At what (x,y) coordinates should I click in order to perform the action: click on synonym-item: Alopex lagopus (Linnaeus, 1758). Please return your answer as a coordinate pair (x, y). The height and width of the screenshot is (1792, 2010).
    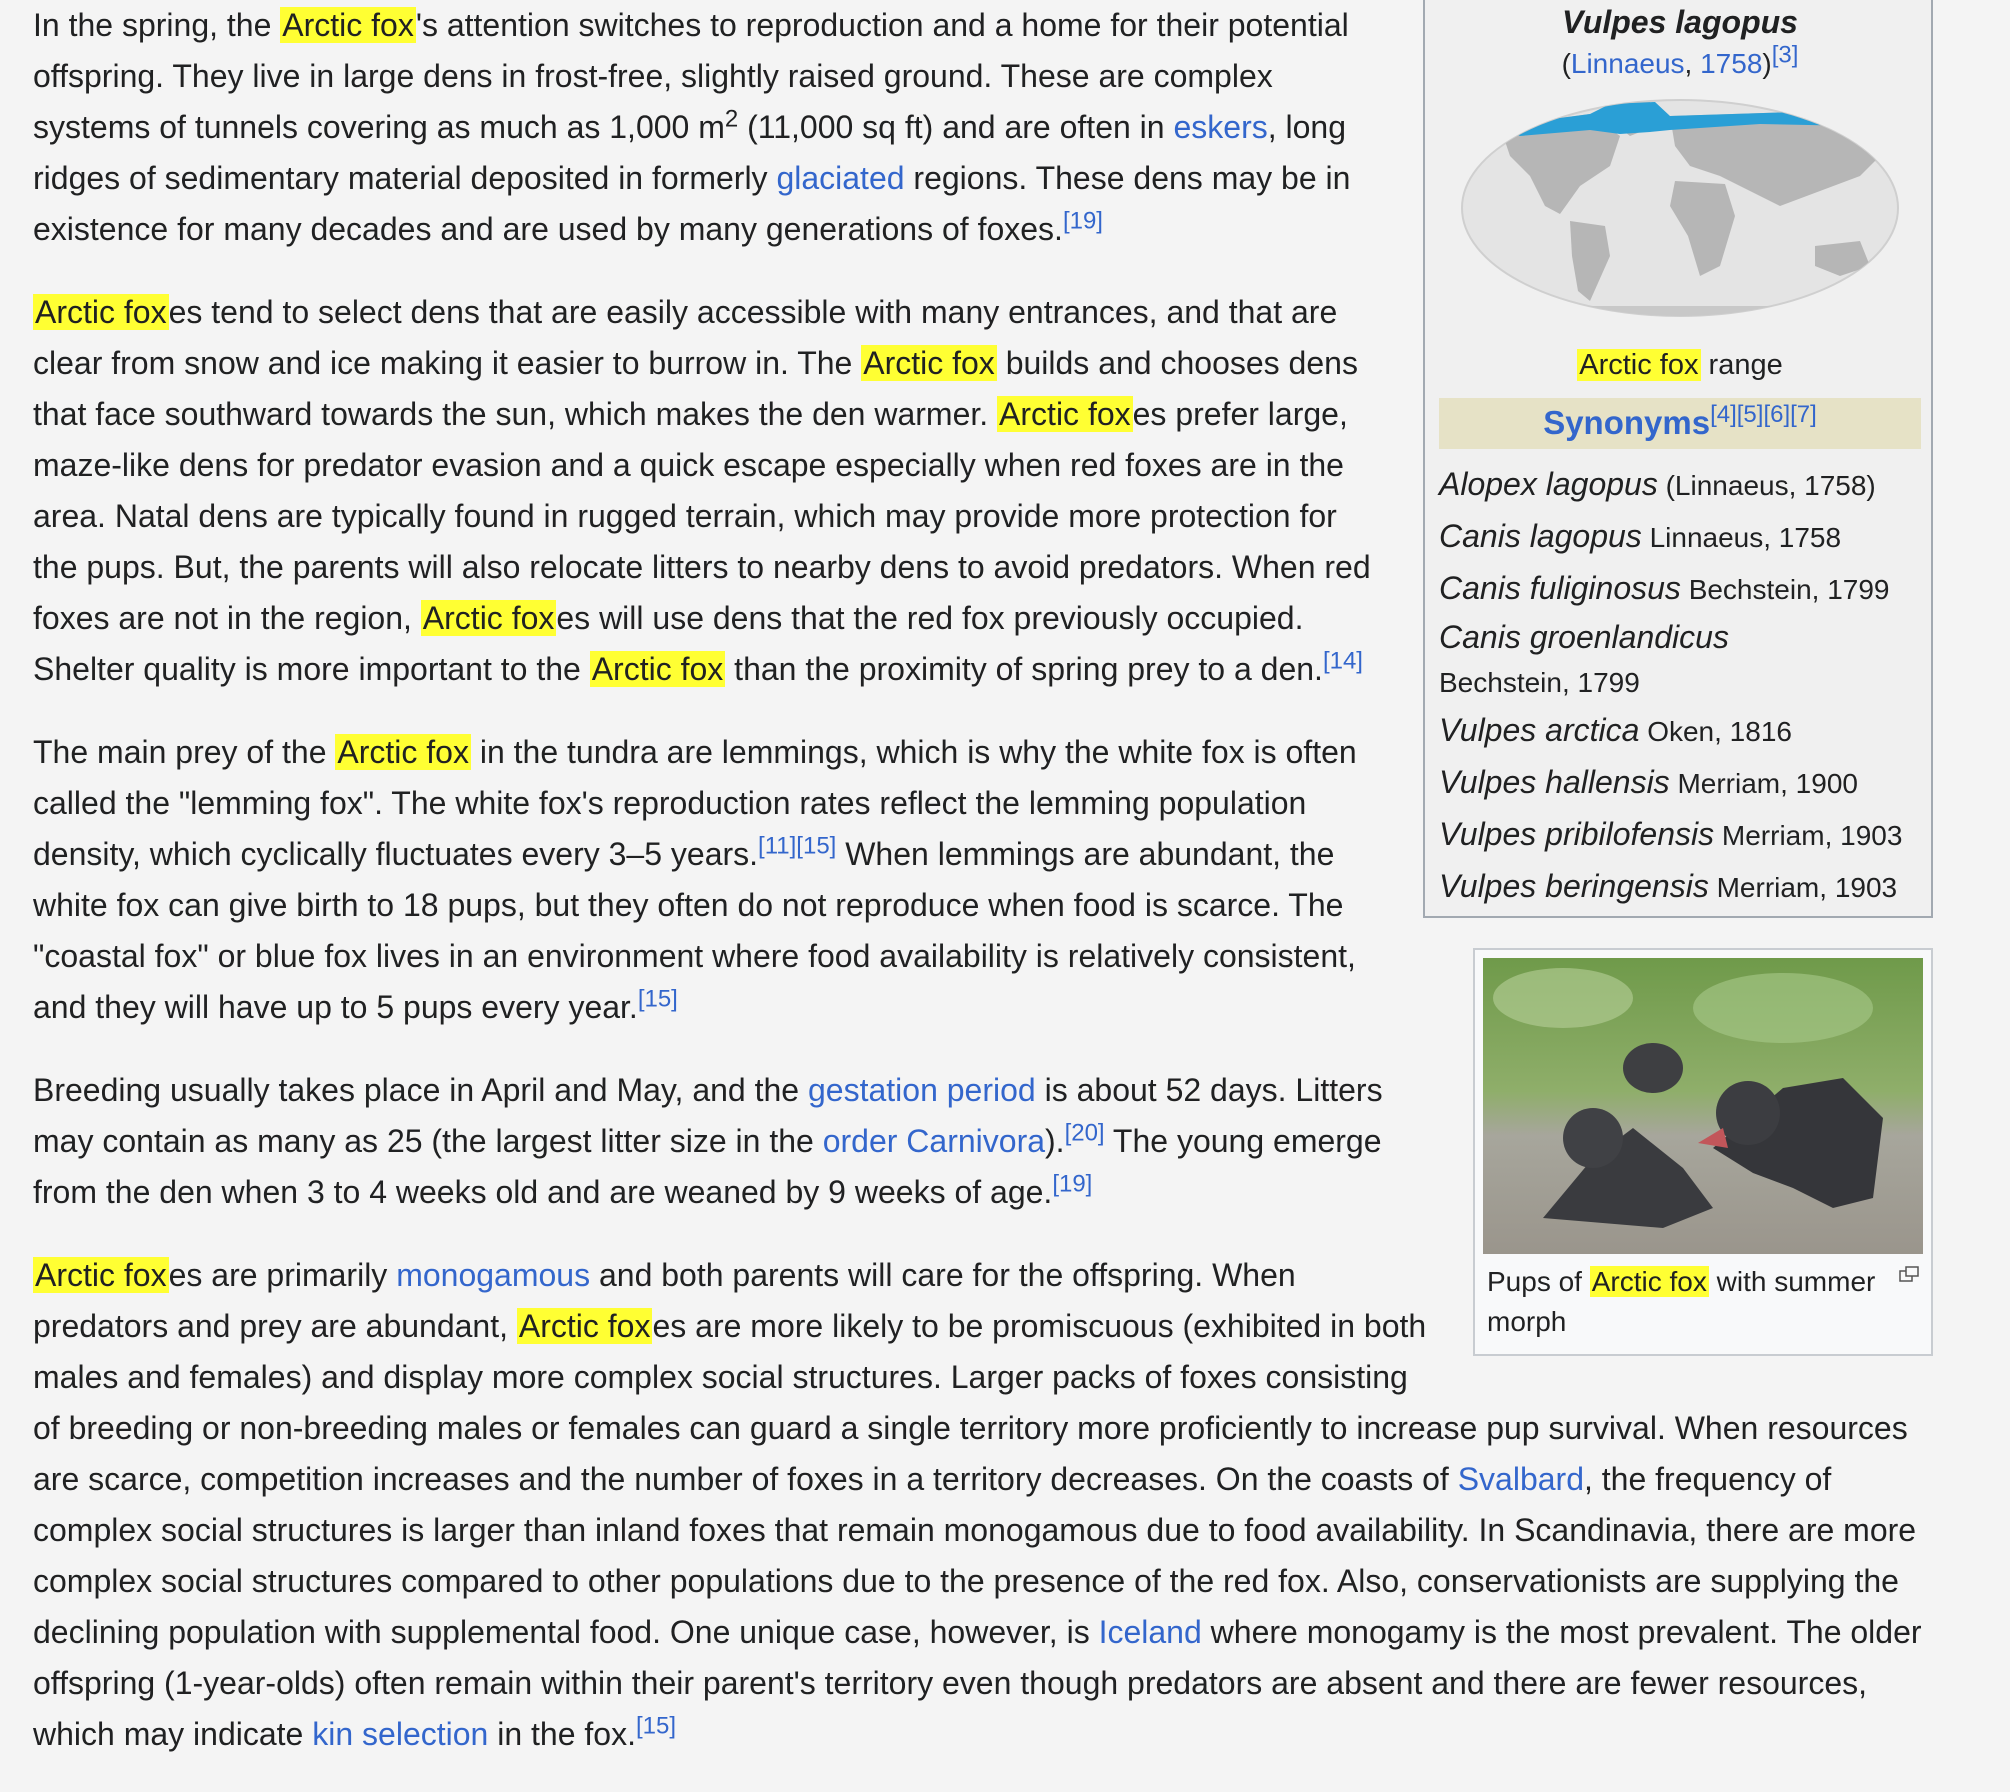
    Looking at the image, I should click on (1657, 484).